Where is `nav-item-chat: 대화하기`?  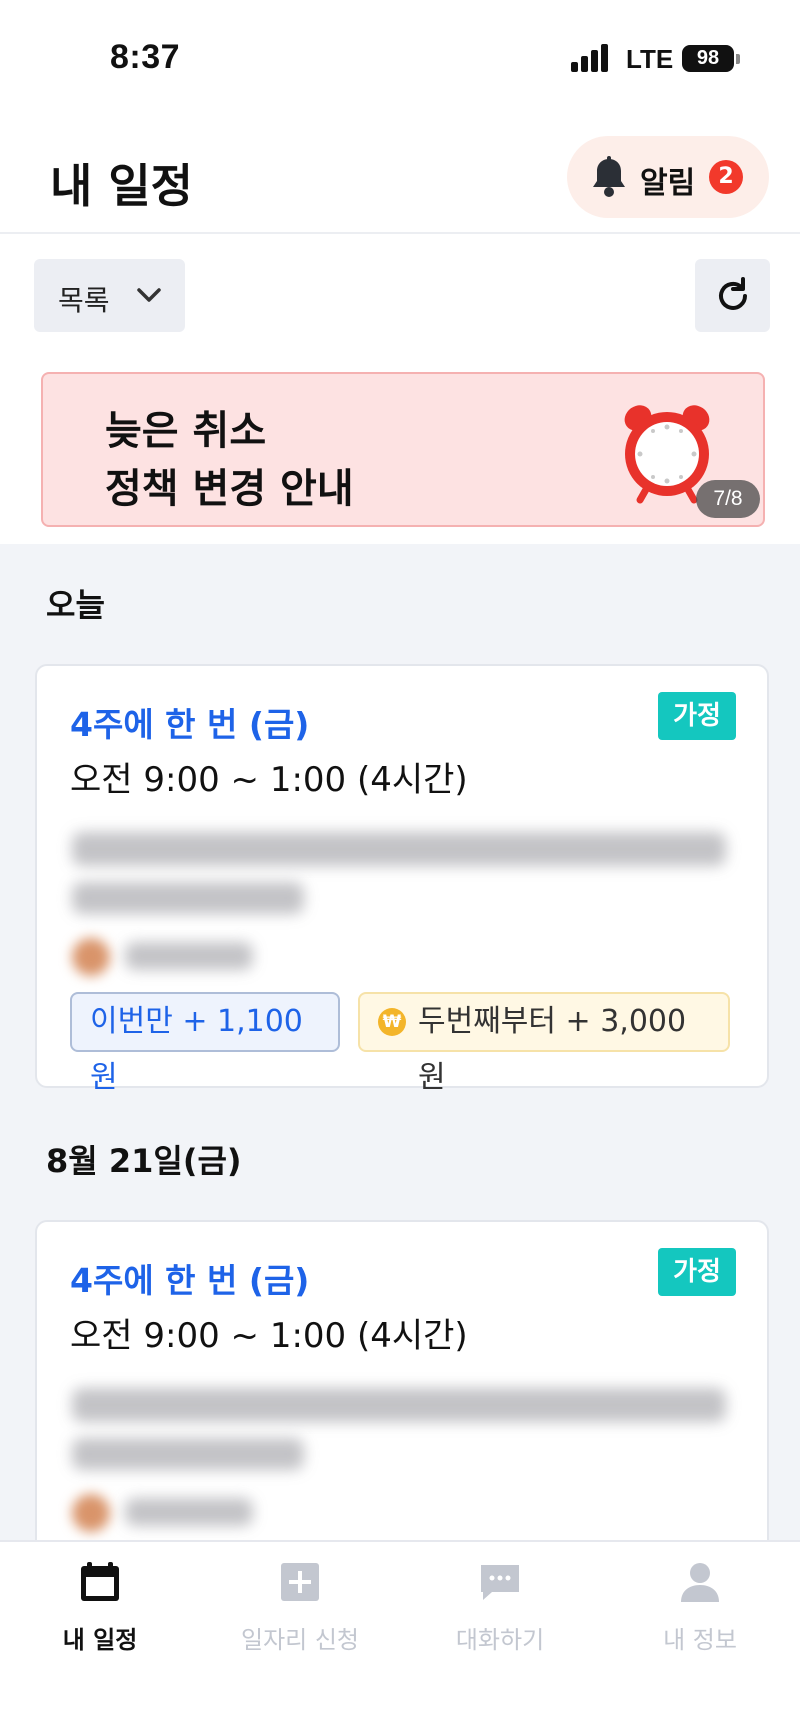
nav-item-chat: 대화하기 is located at coordinates (500, 1602).